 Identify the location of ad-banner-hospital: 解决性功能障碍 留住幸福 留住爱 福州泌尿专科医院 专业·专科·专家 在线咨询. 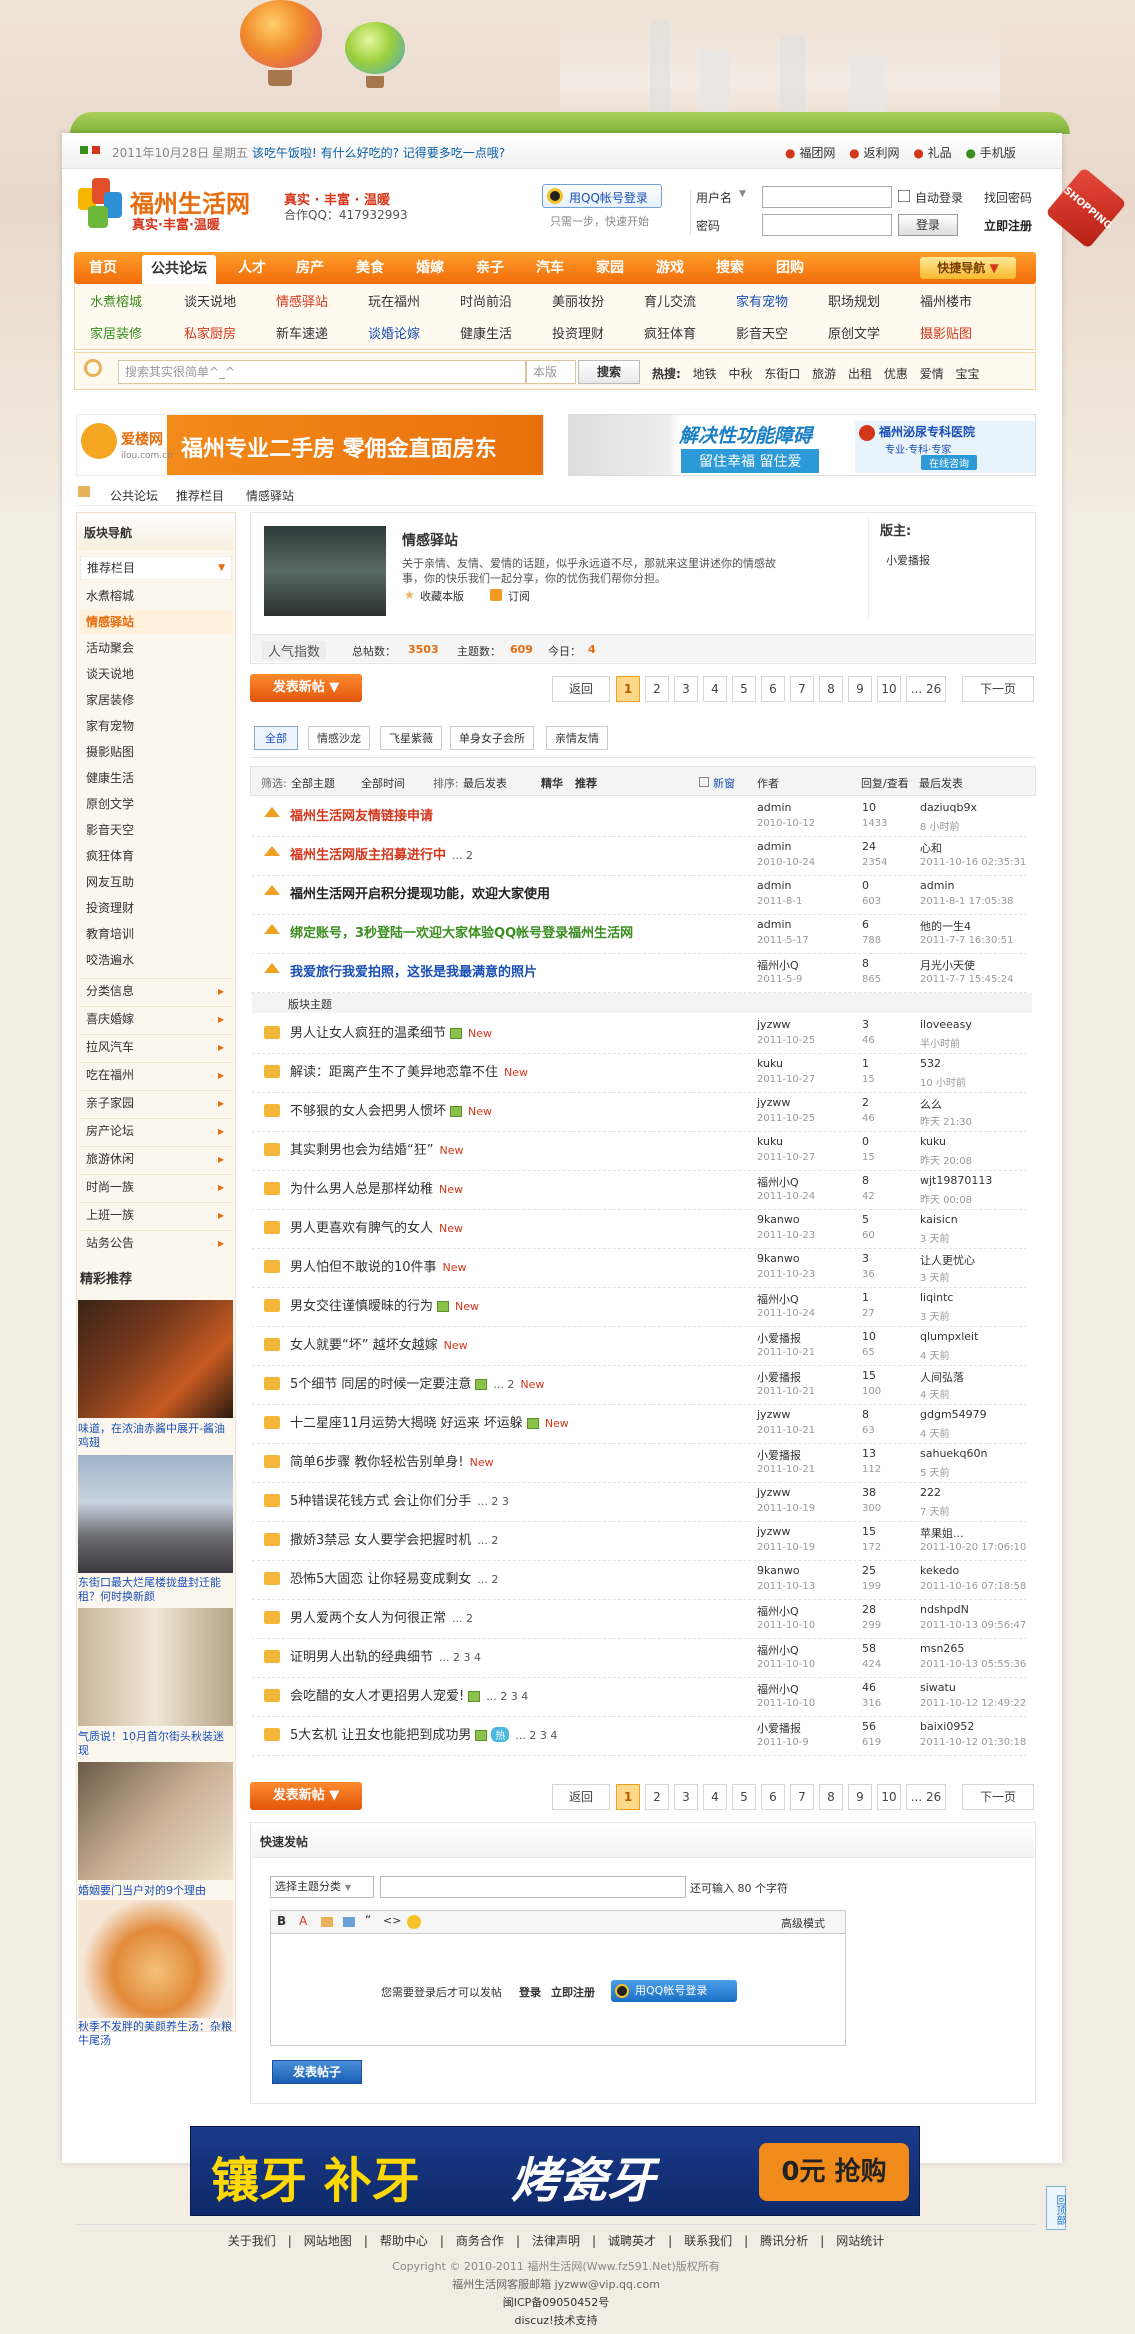
(802, 445).